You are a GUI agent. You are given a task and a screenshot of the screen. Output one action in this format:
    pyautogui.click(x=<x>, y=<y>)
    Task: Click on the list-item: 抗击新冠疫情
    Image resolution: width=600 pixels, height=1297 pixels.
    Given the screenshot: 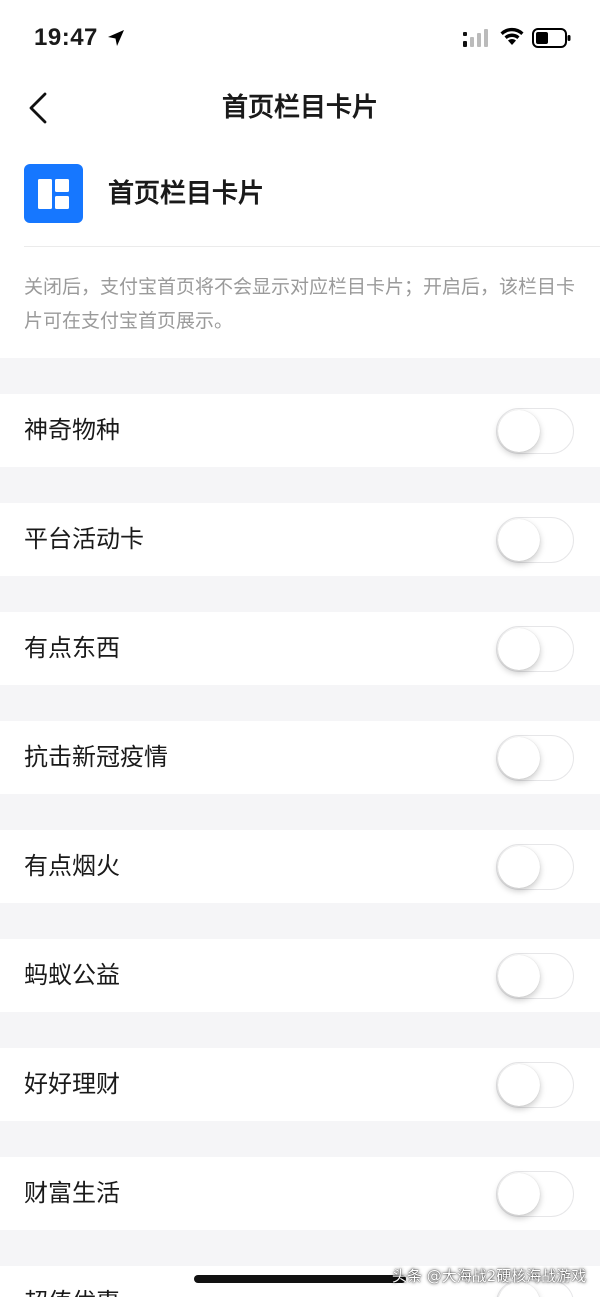 What is the action you would take?
    pyautogui.click(x=300, y=757)
    